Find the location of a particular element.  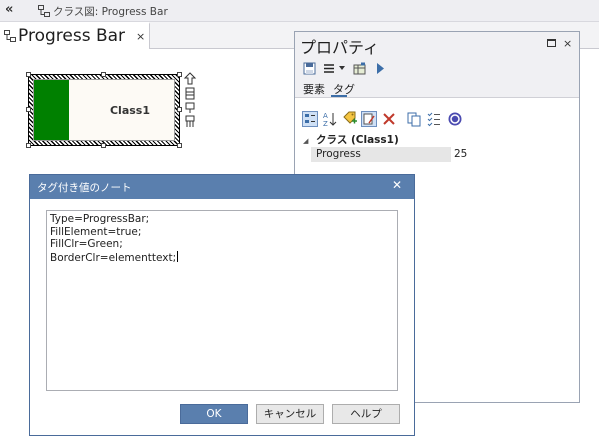

property-value: 25 is located at coordinates (516, 154).